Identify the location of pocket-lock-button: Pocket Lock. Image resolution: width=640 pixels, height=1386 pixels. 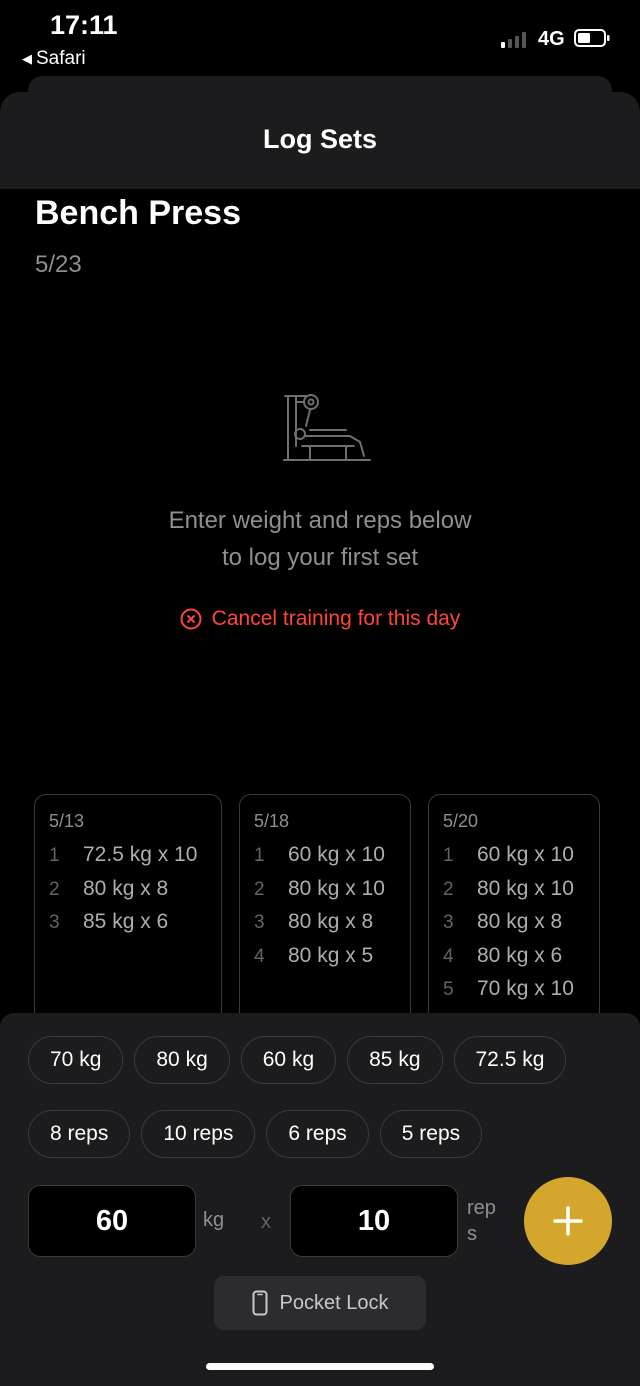
(320, 1303).